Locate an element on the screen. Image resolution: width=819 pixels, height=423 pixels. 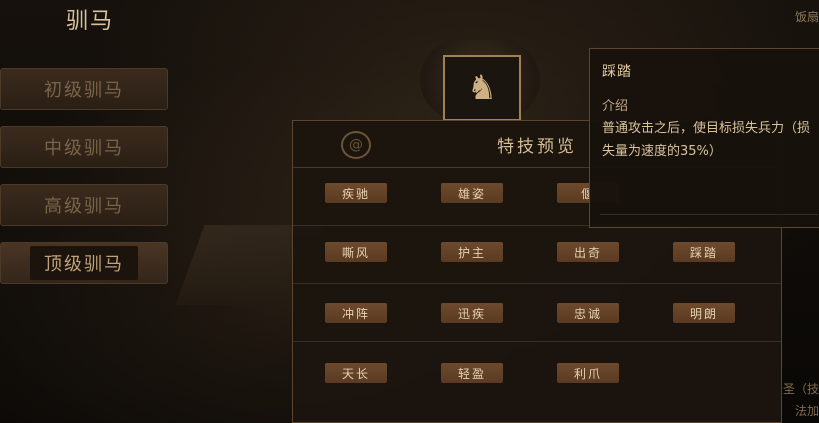
skill-tag: 踩踏 is located at coordinates (704, 252).